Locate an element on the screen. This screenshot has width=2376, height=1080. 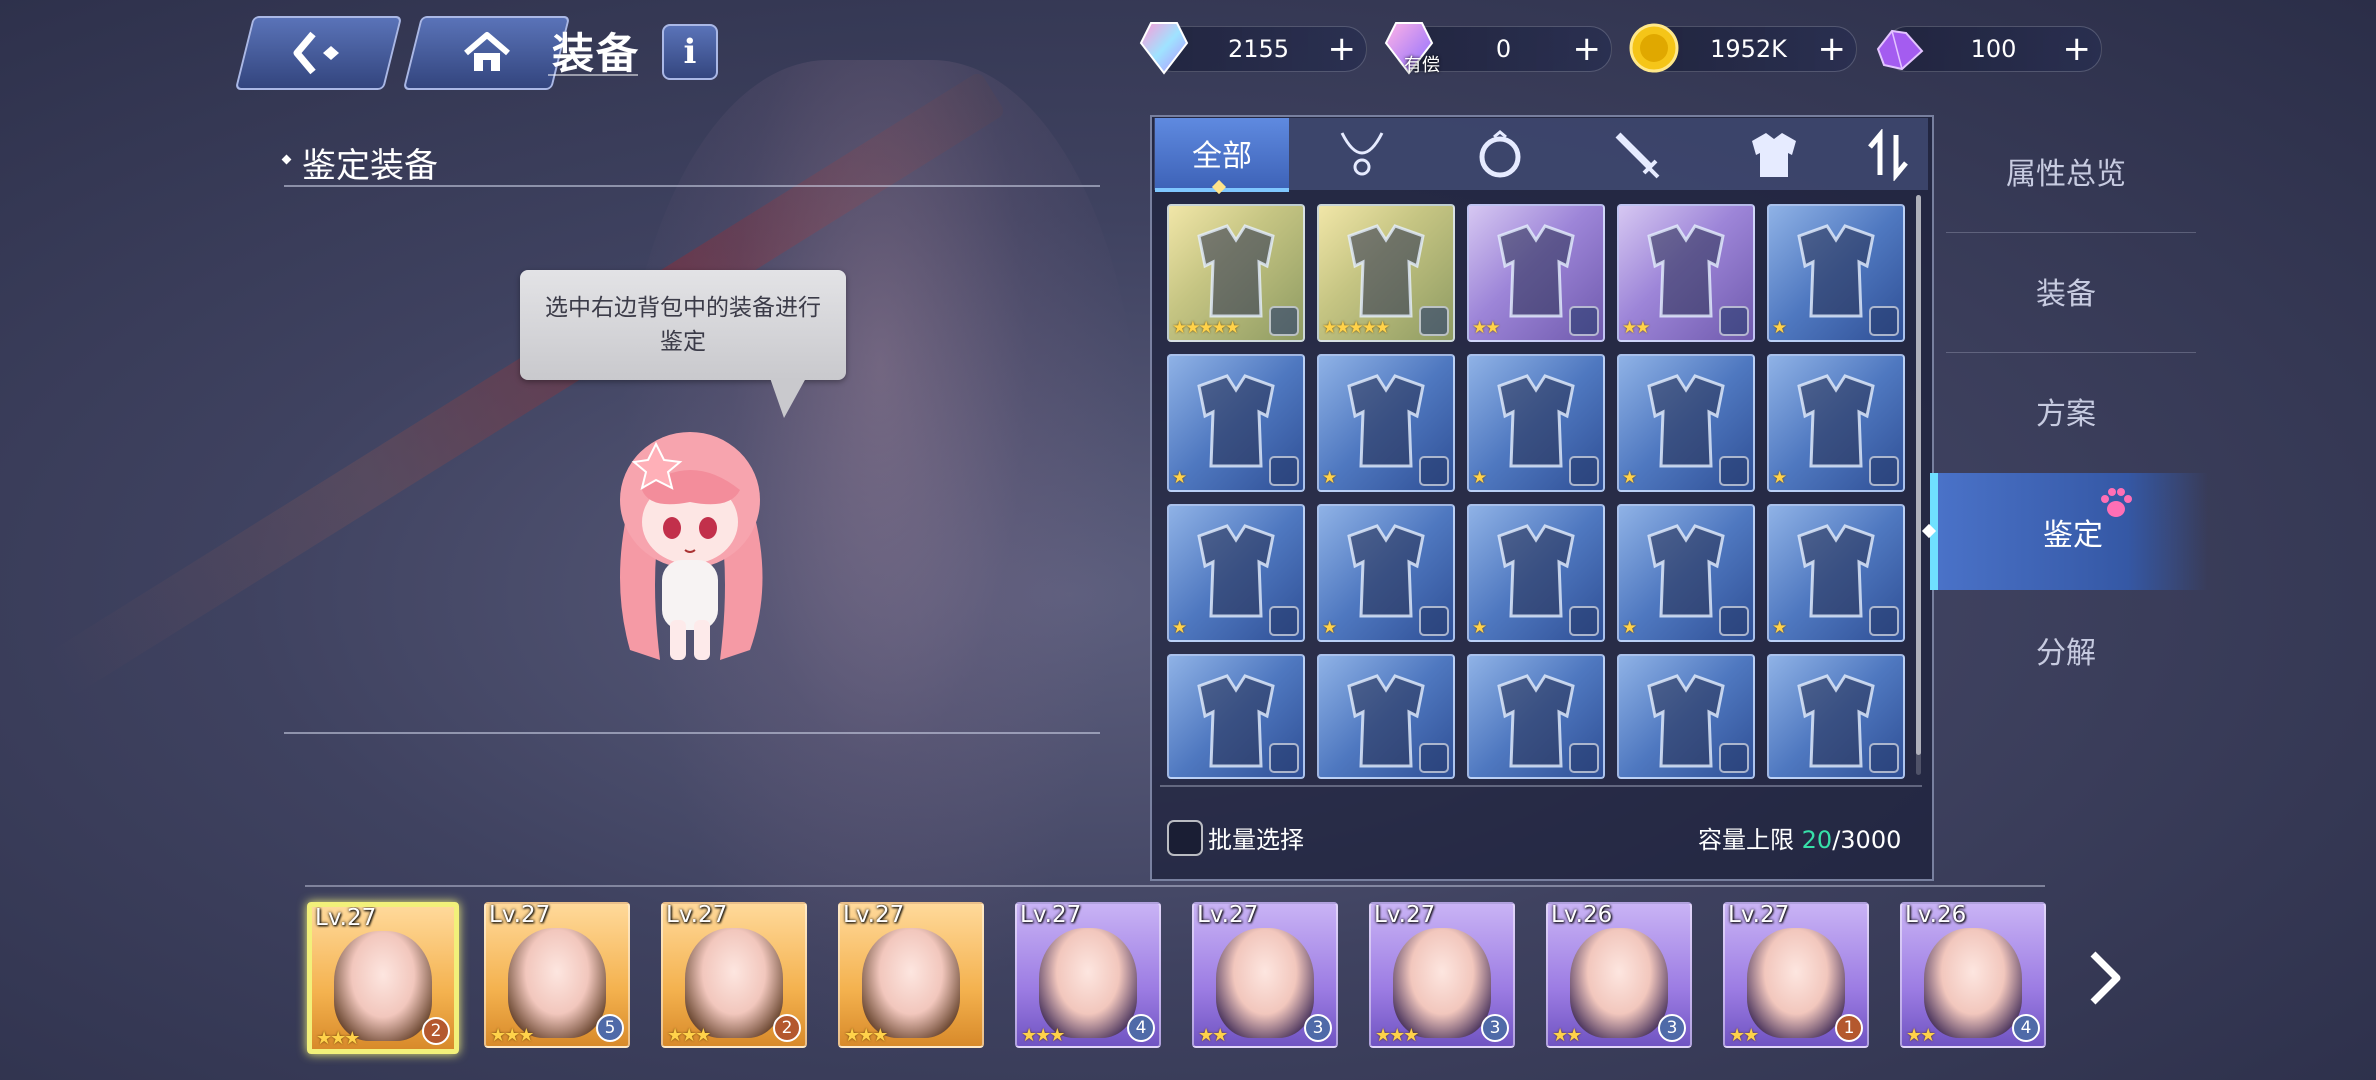
rank-badge: 4 is located at coordinates (1141, 1028).